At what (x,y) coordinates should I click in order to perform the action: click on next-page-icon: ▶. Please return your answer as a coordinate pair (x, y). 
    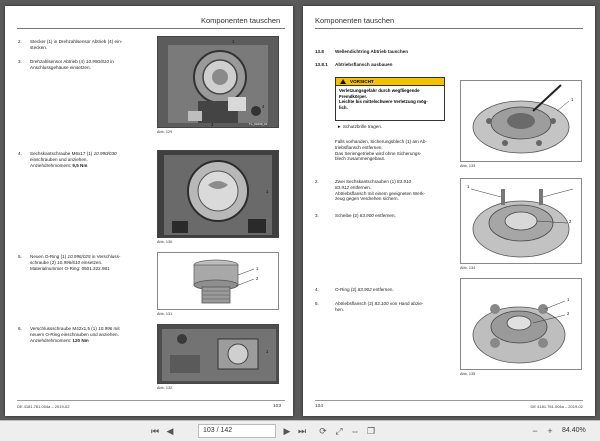
    Looking at the image, I should click on (287, 431).